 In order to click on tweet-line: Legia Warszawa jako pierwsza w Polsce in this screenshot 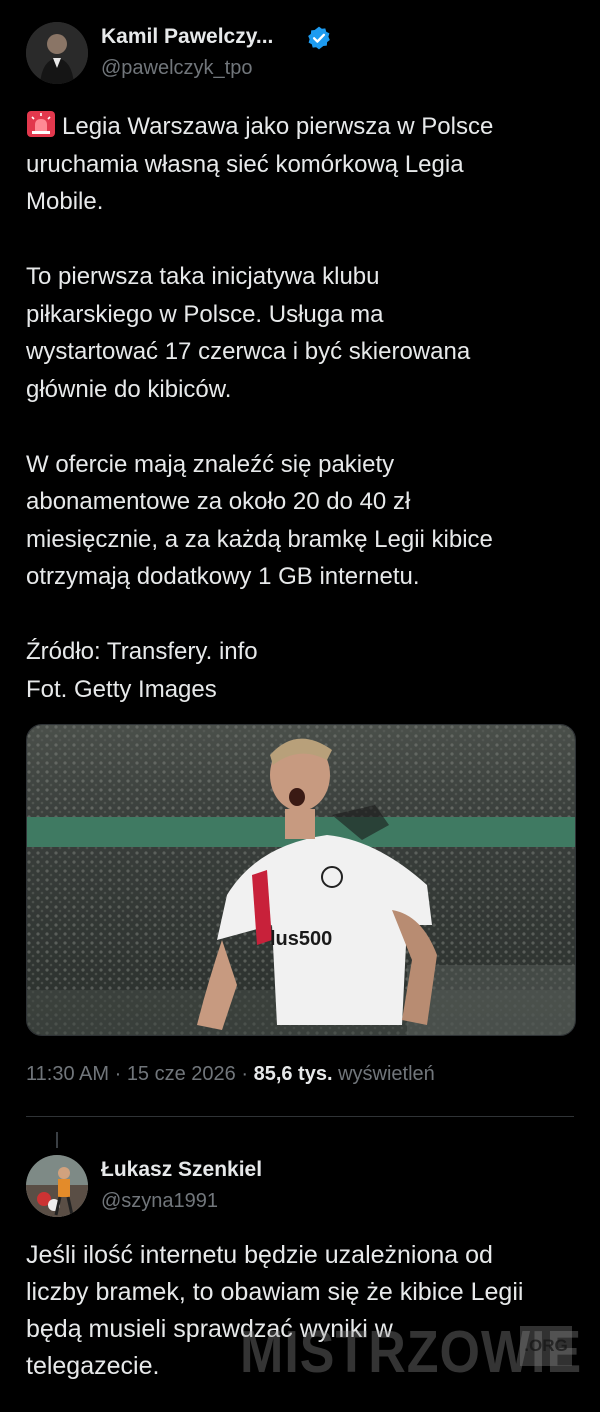, I will do `click(301, 127)`.